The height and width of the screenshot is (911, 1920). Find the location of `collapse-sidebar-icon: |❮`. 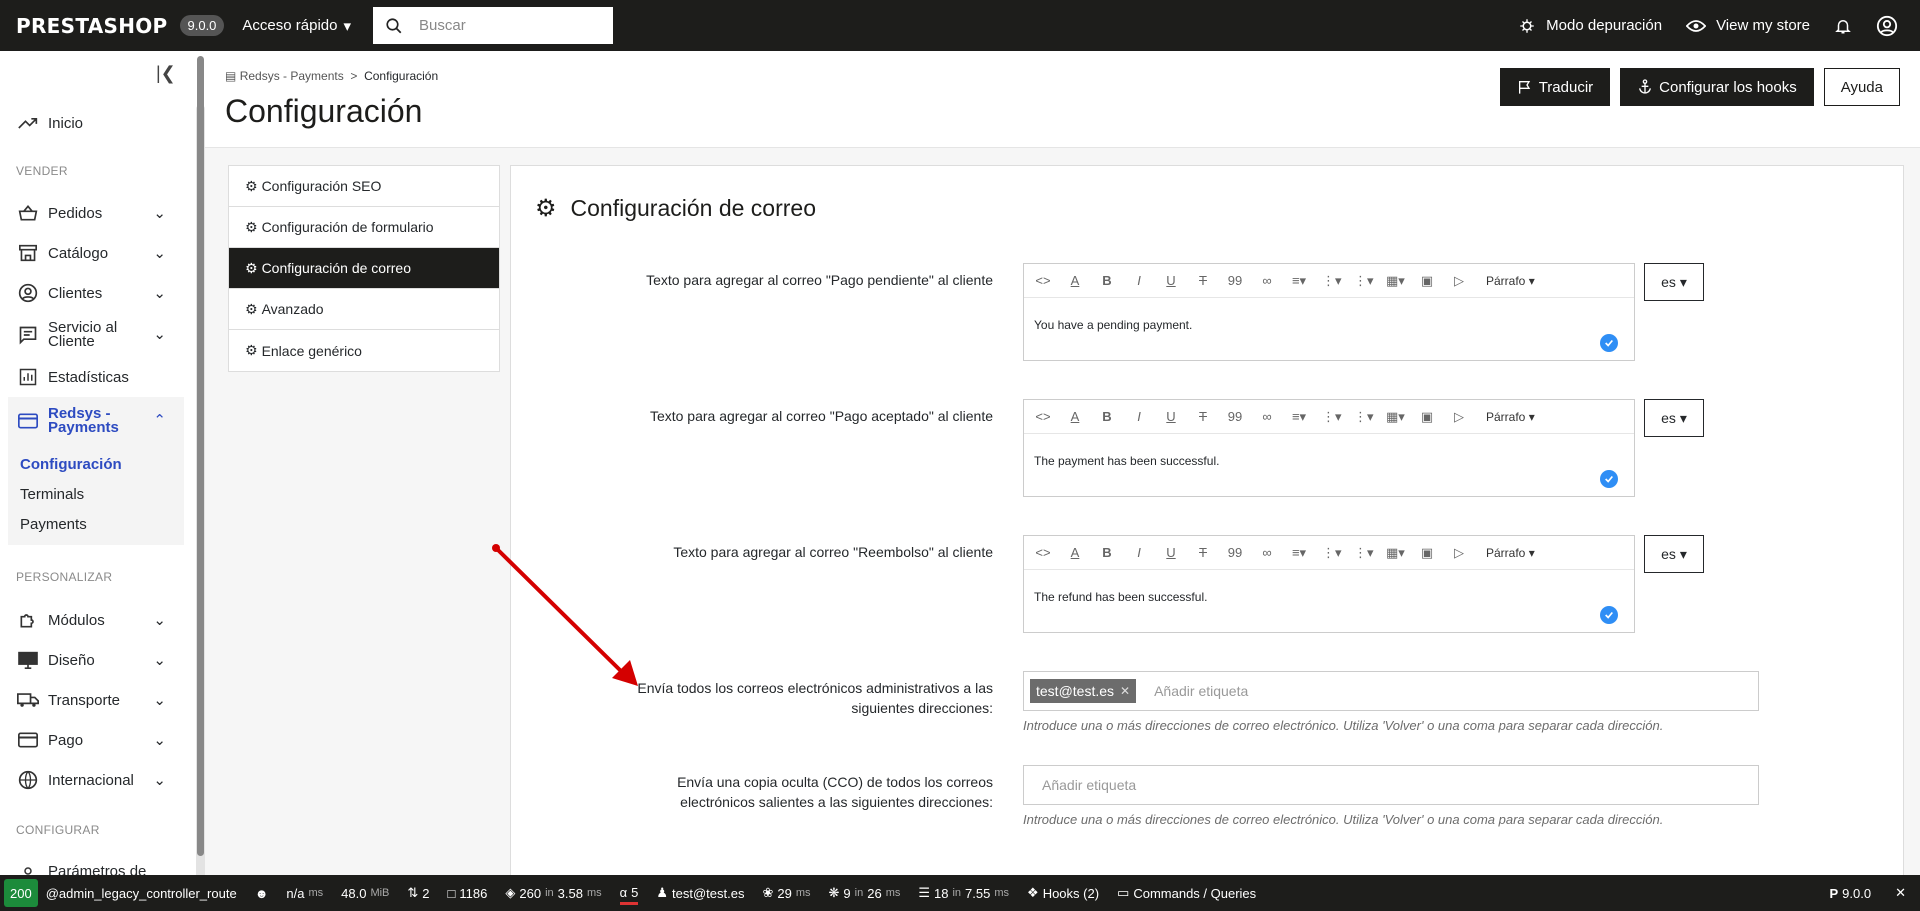

collapse-sidebar-icon: |❮ is located at coordinates (166, 73).